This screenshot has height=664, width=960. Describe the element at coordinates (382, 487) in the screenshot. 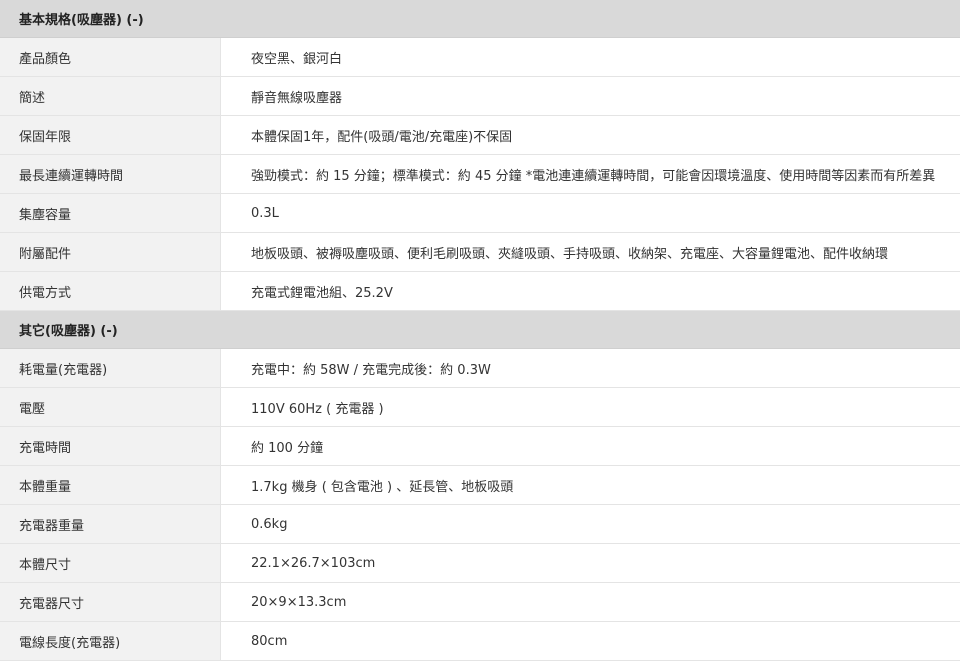

I see `spec-value: 1.7kg 機身 ( 包含電池 ) 、延長管、地板吸頭` at that location.